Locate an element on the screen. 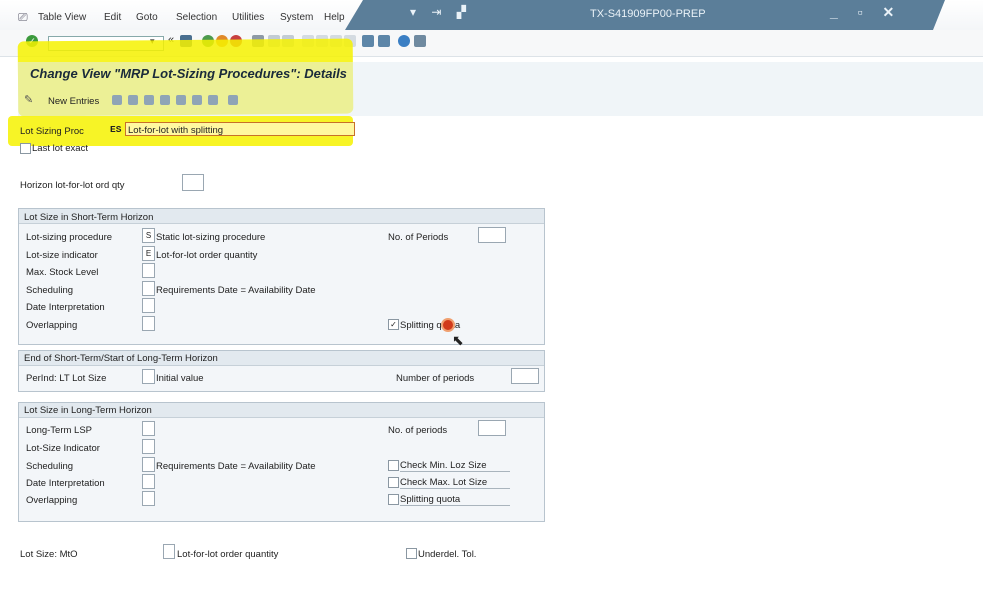 The height and width of the screenshot is (610, 983). mouse-pointer-icon: ⬉ is located at coordinates (458, 340).